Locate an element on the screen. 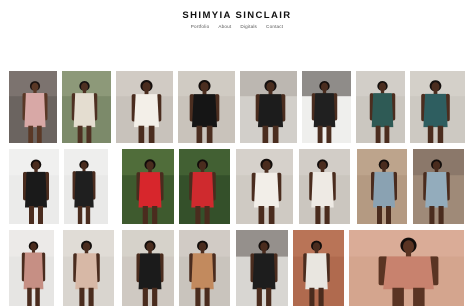  photo-green-dress-grey-background is located at coordinates (380, 107).